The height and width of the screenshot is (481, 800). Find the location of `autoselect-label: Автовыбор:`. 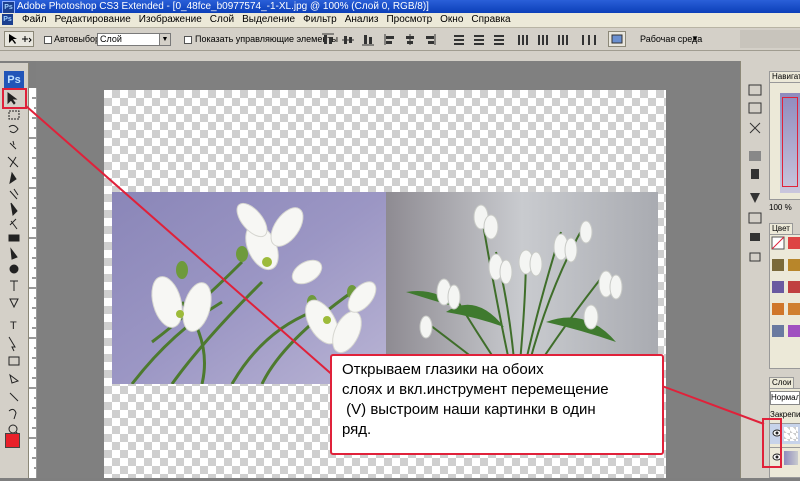

autoselect-label: Автовыбор: is located at coordinates (78, 39).